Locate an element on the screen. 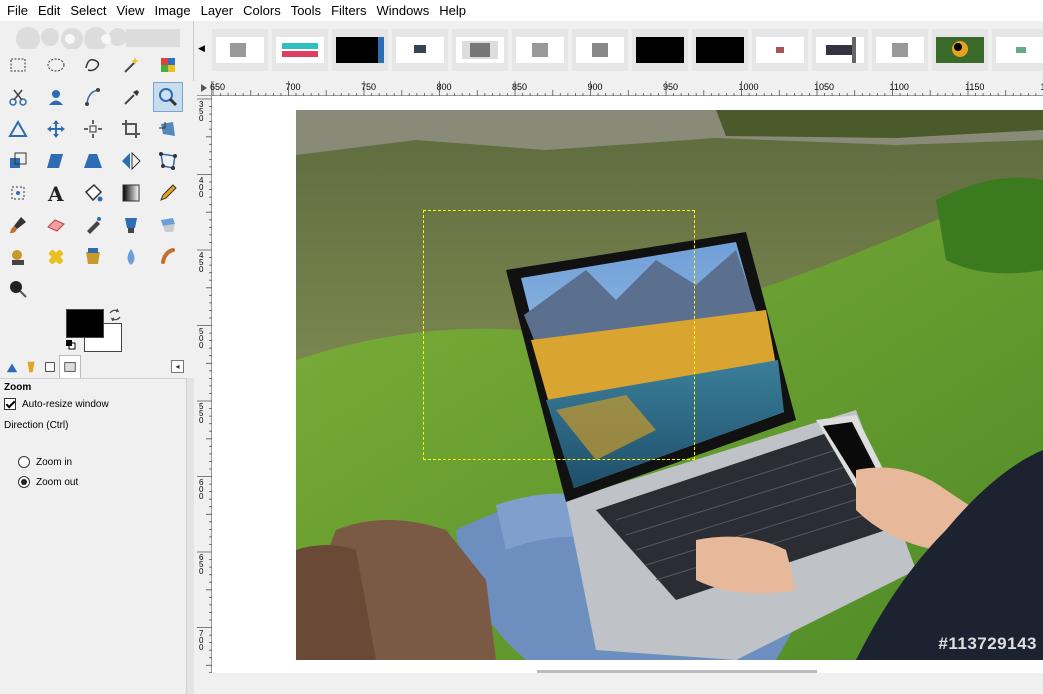 The width and height of the screenshot is (1043, 694). crop-tool is located at coordinates (131, 129).